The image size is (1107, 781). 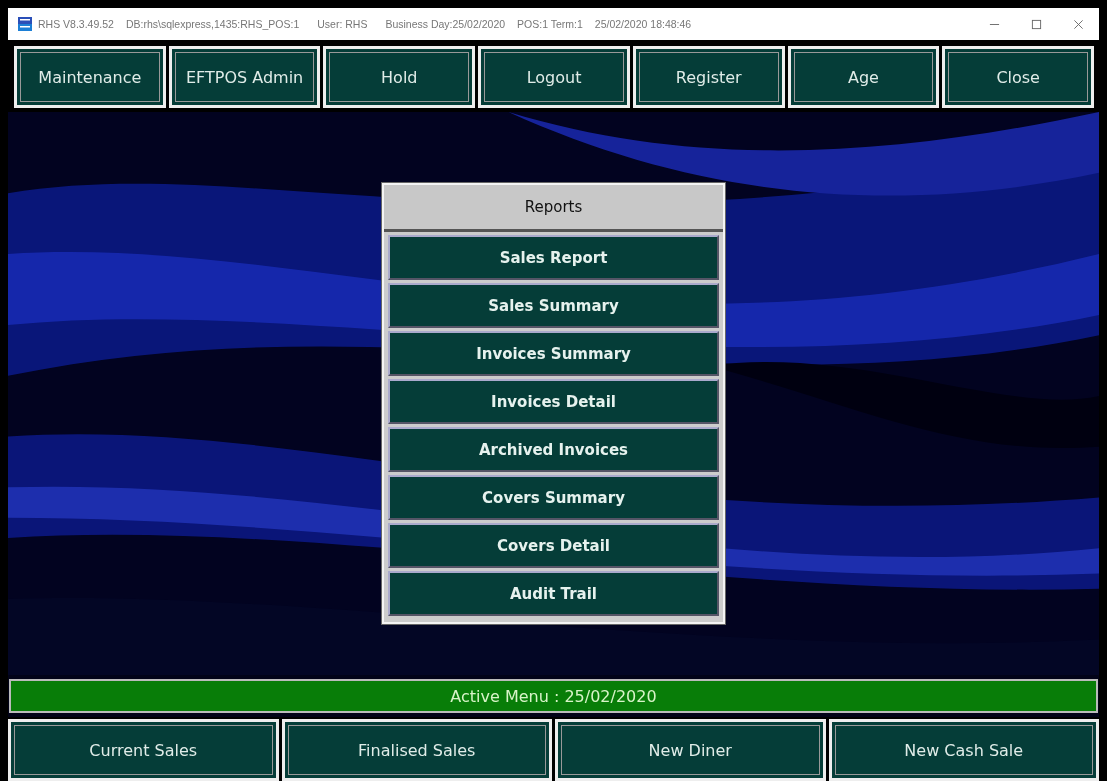 I want to click on menu-item: Sales Report, so click(x=553, y=257).